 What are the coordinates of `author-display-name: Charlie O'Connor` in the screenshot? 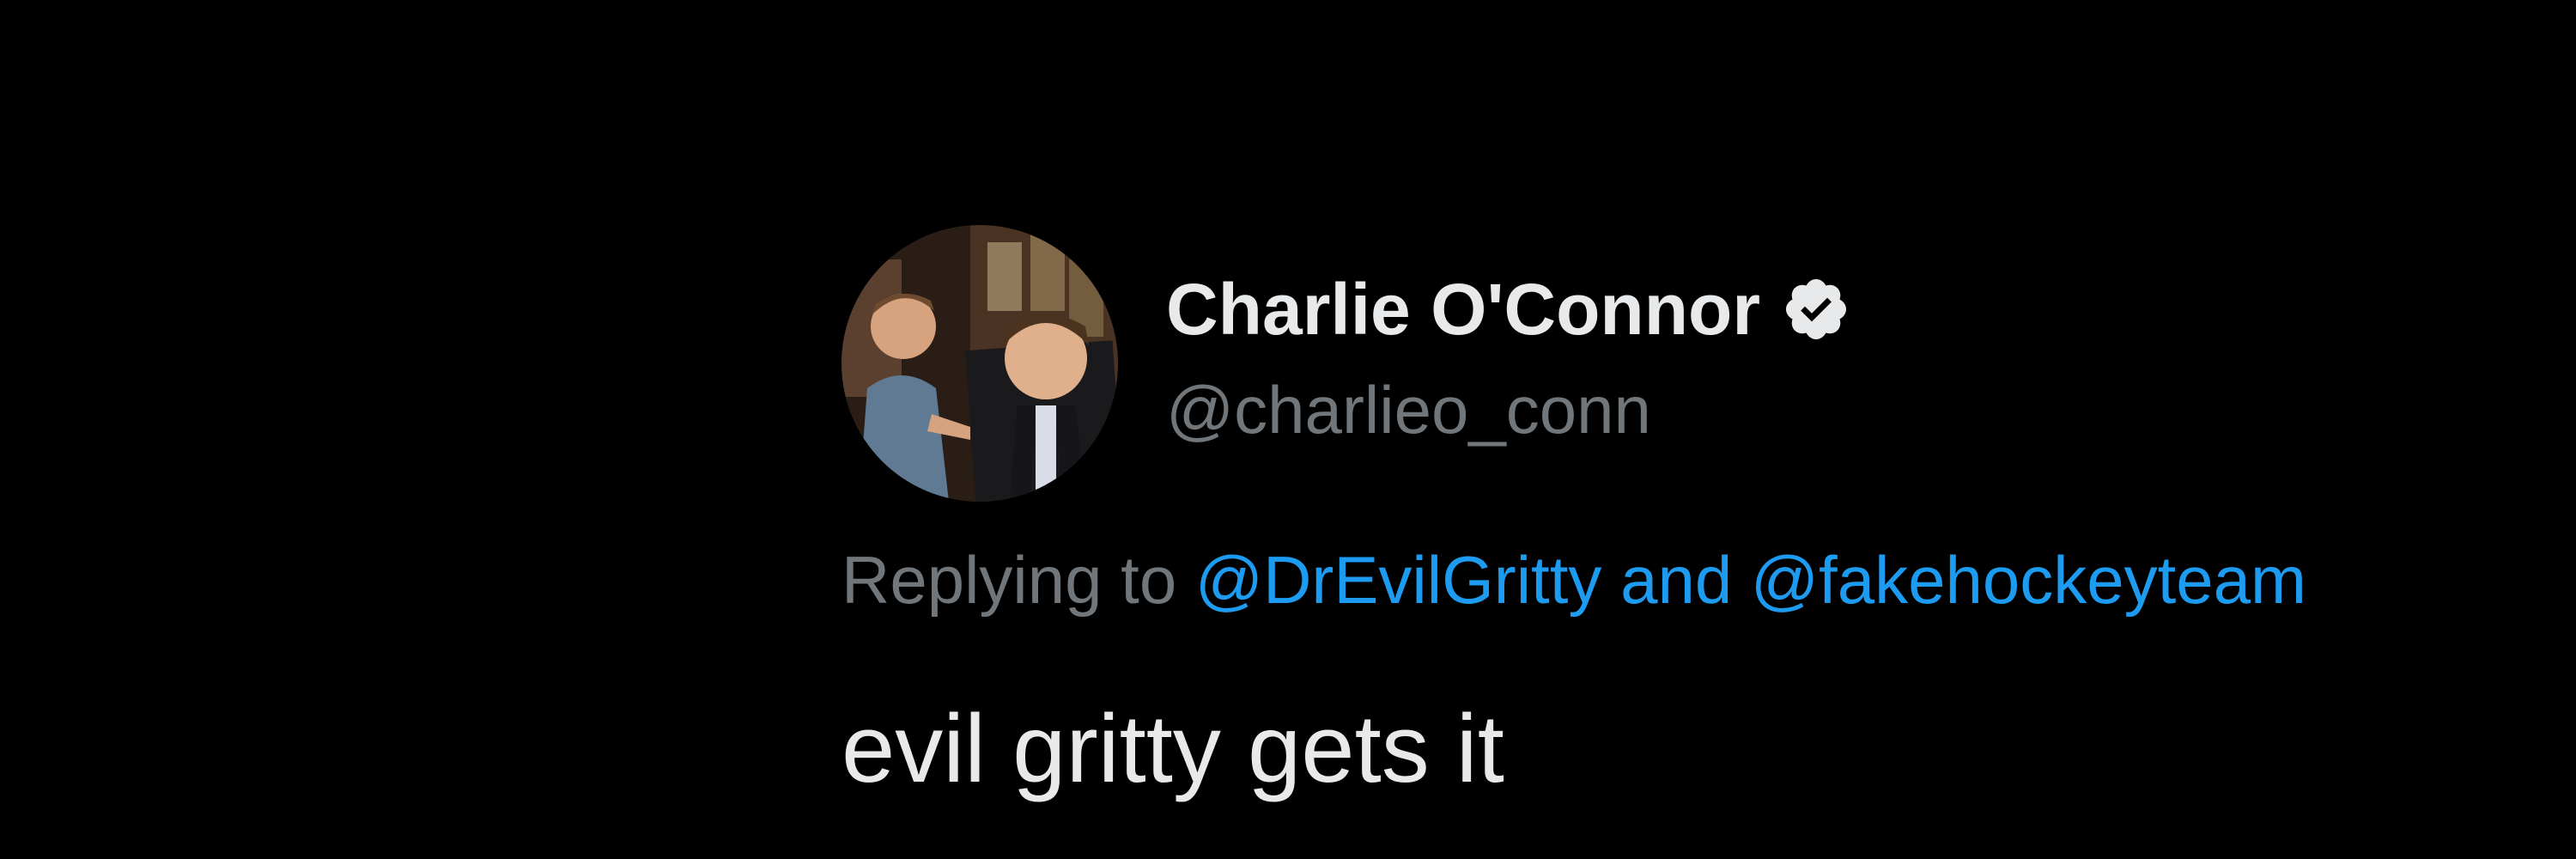 It's located at (1463, 309).